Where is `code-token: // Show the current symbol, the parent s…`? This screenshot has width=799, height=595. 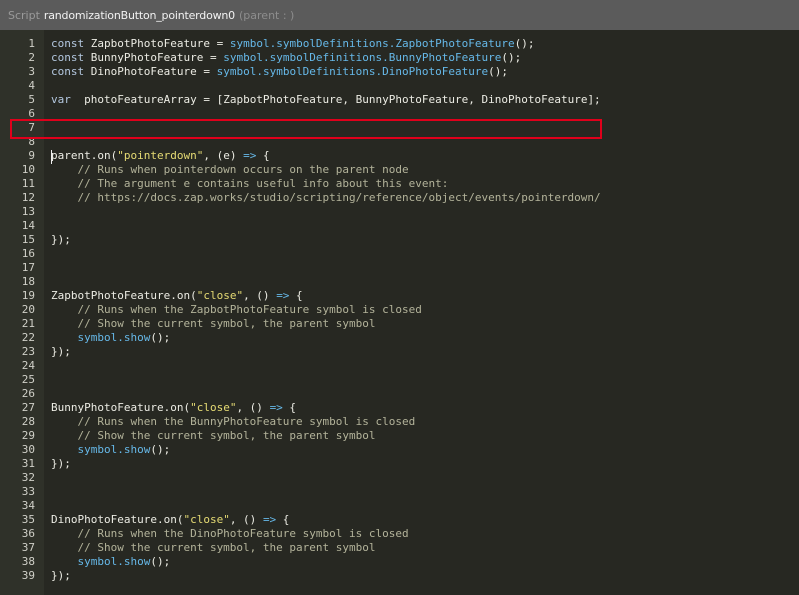 code-token: // Show the current symbol, the parent s… is located at coordinates (213, 323).